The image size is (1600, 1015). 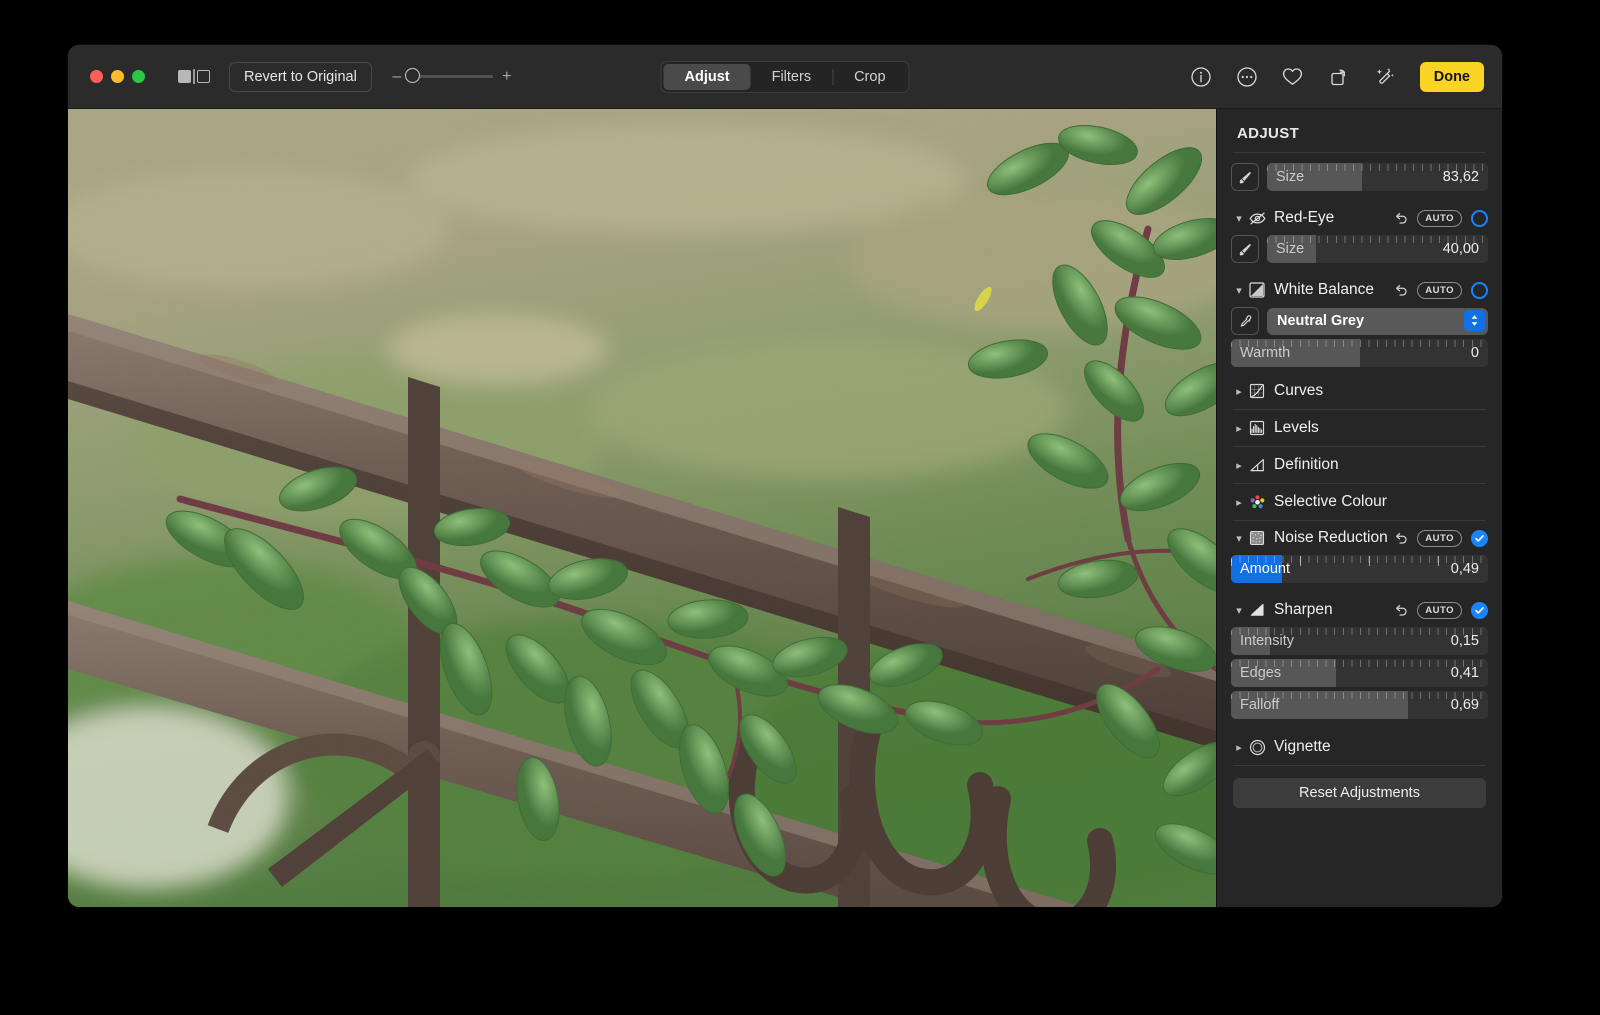 I want to click on chevron-up-down-icon, so click(x=1474, y=320).